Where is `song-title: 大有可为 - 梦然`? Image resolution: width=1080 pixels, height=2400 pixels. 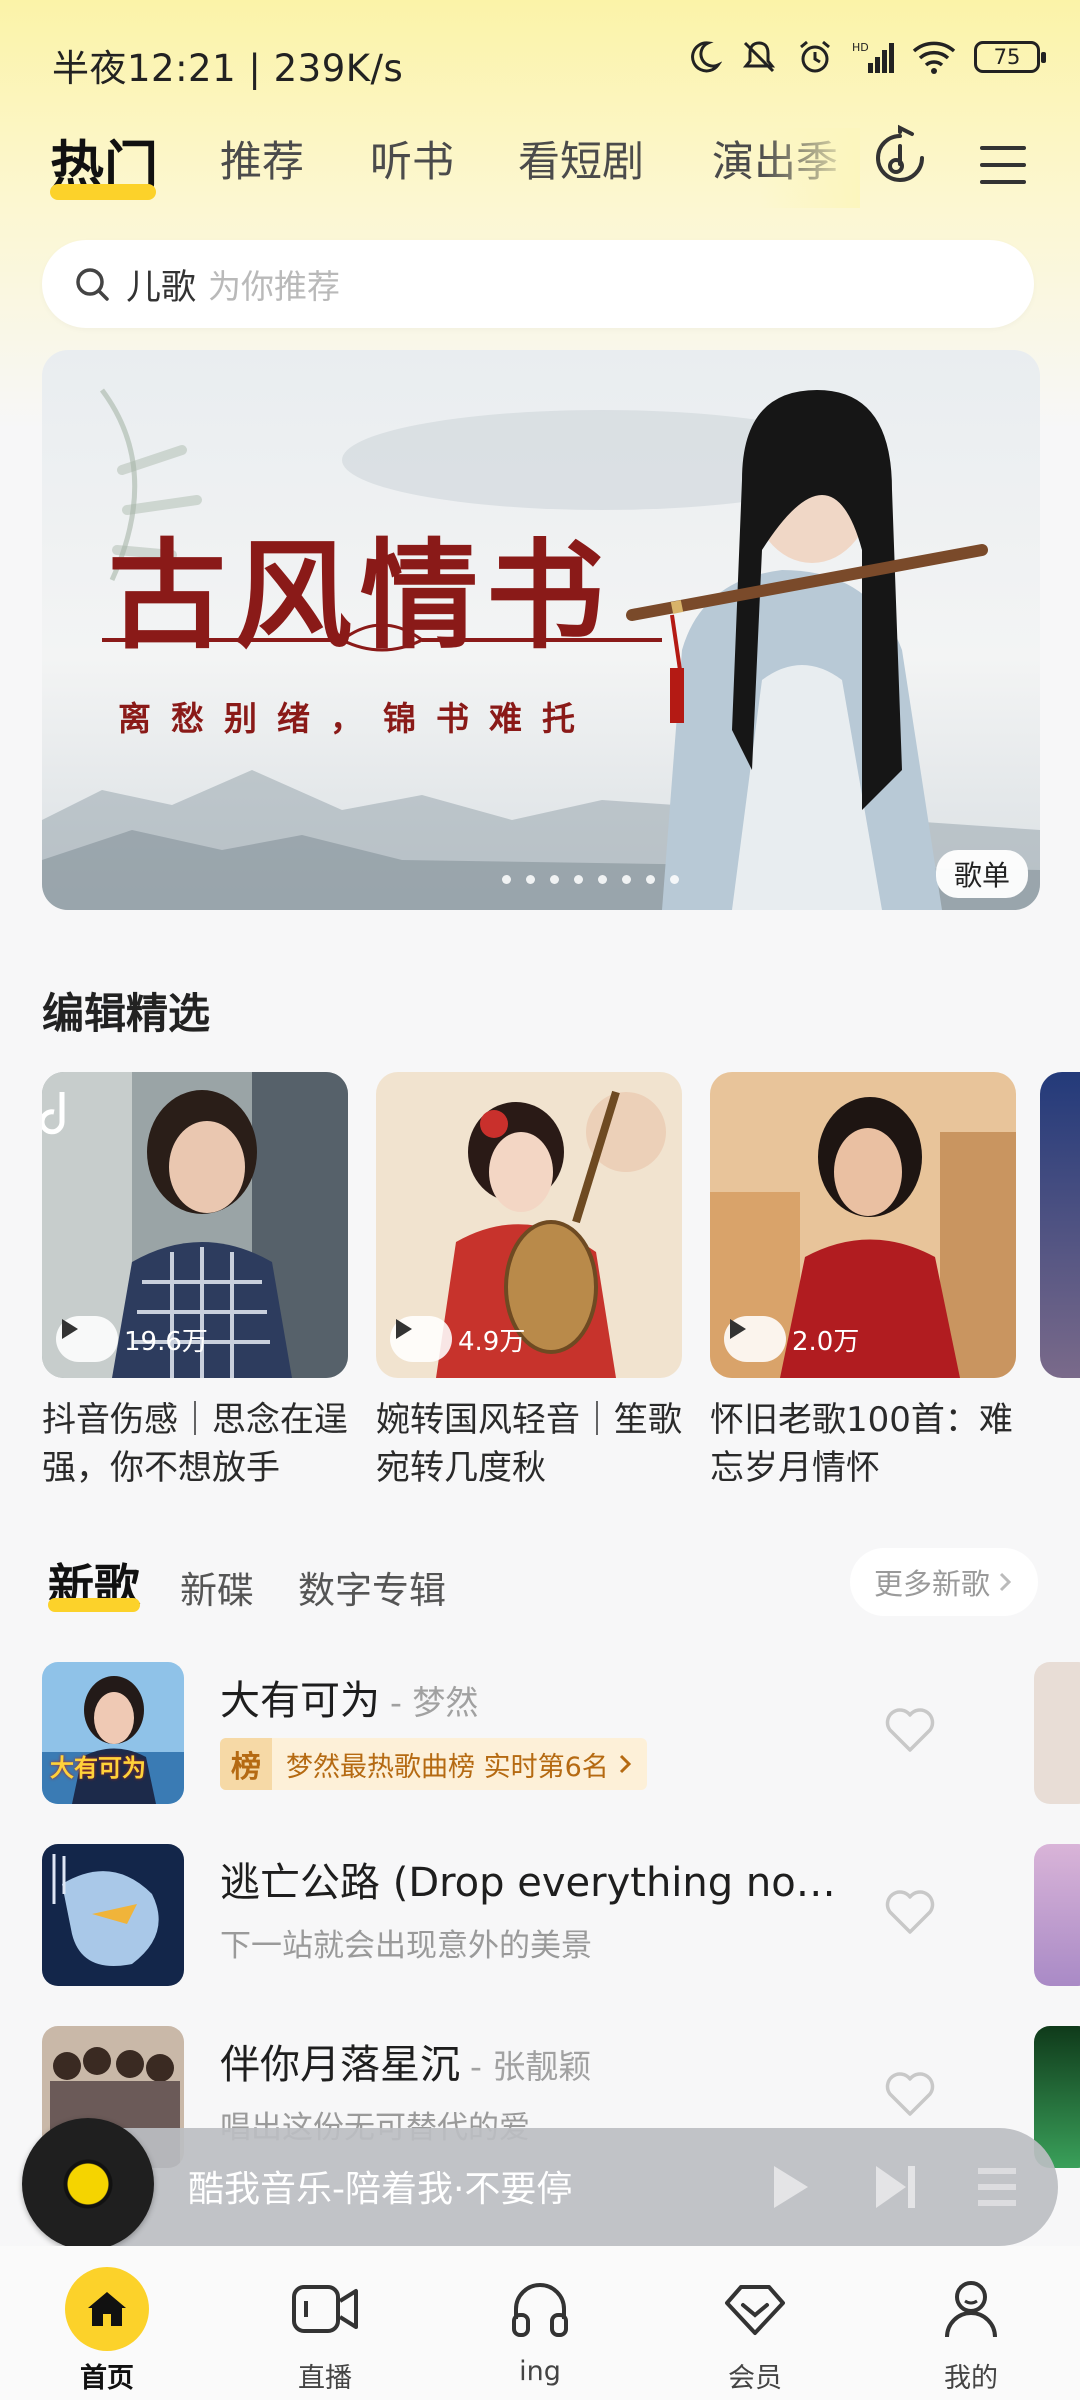
song-title: 大有可为 - 梦然 is located at coordinates (349, 1697).